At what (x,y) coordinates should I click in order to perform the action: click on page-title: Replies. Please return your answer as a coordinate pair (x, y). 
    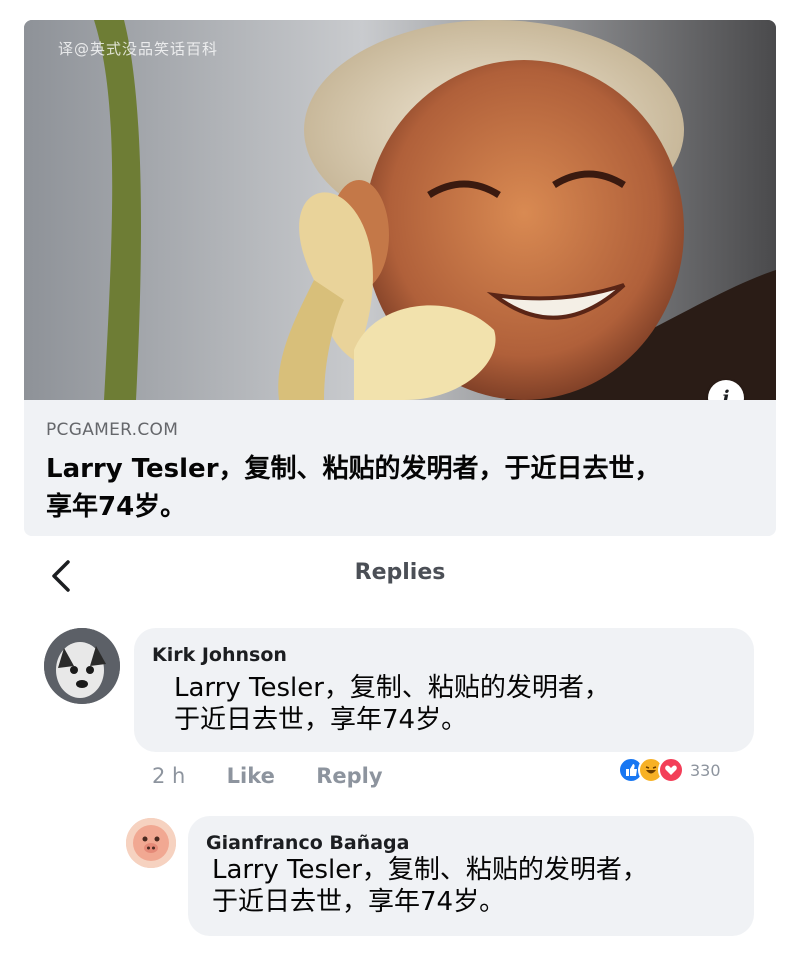
    Looking at the image, I should click on (400, 572).